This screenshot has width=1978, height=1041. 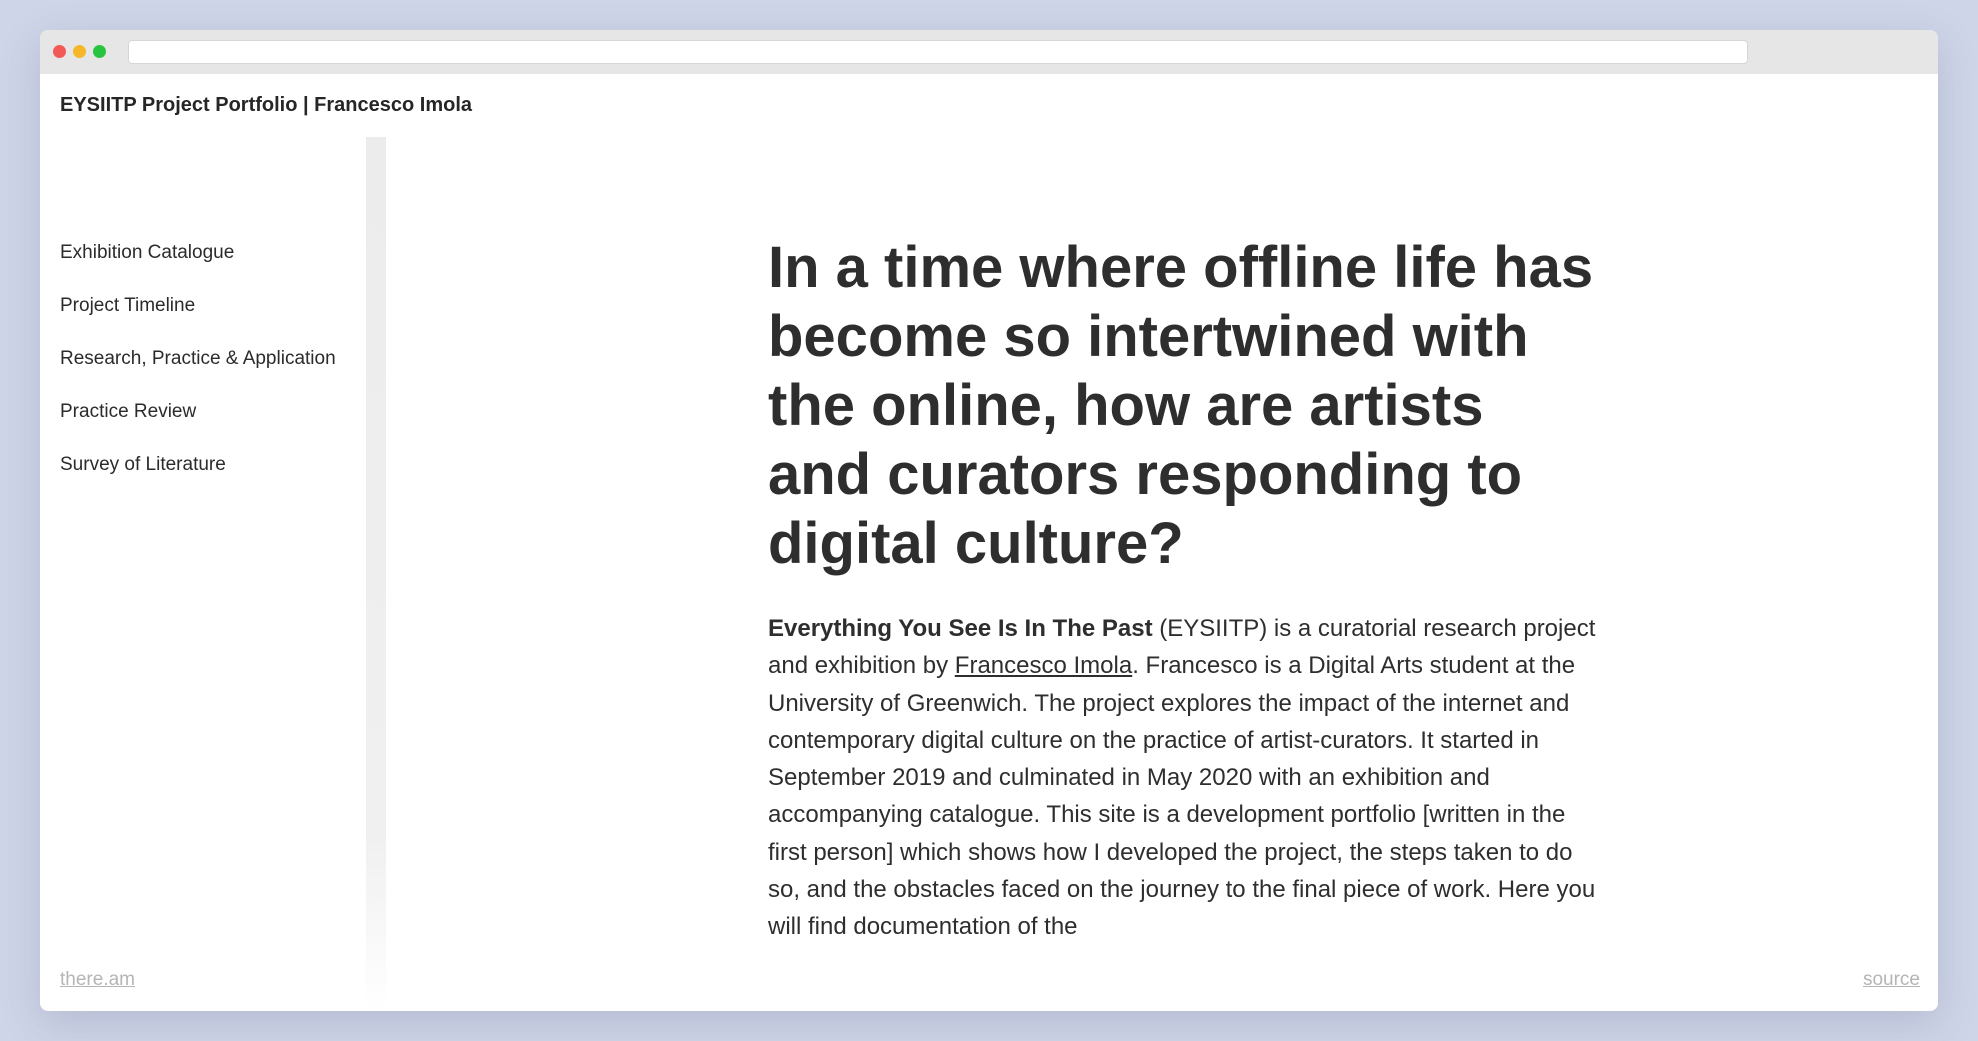 What do you see at coordinates (198, 268) in the screenshot?
I see `sidebar-item-exhibition-catalogue: Exhibition Catalogue` at bounding box center [198, 268].